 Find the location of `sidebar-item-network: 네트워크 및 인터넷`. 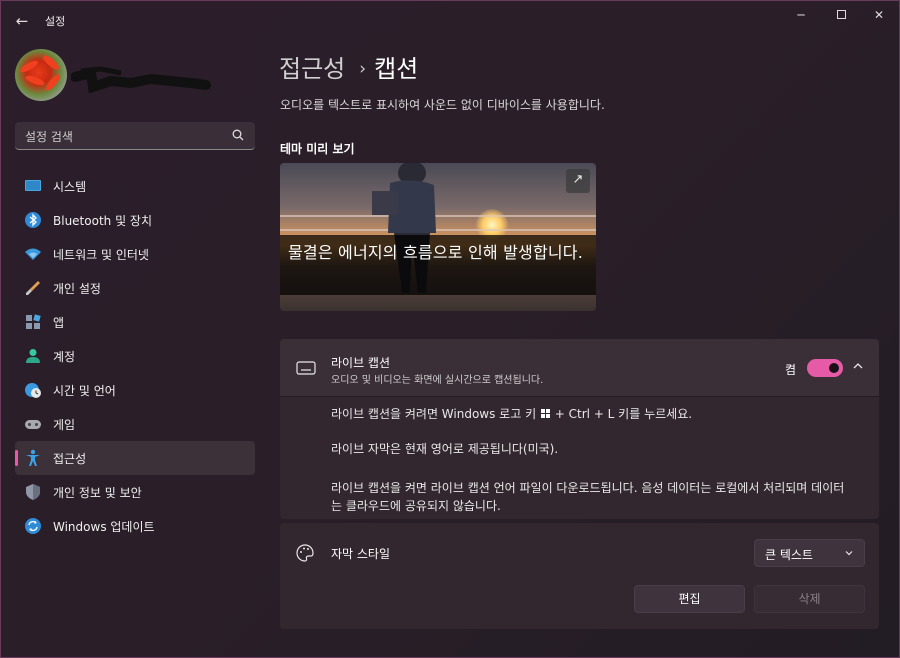

sidebar-item-network: 네트워크 및 인터넷 is located at coordinates (135, 254).